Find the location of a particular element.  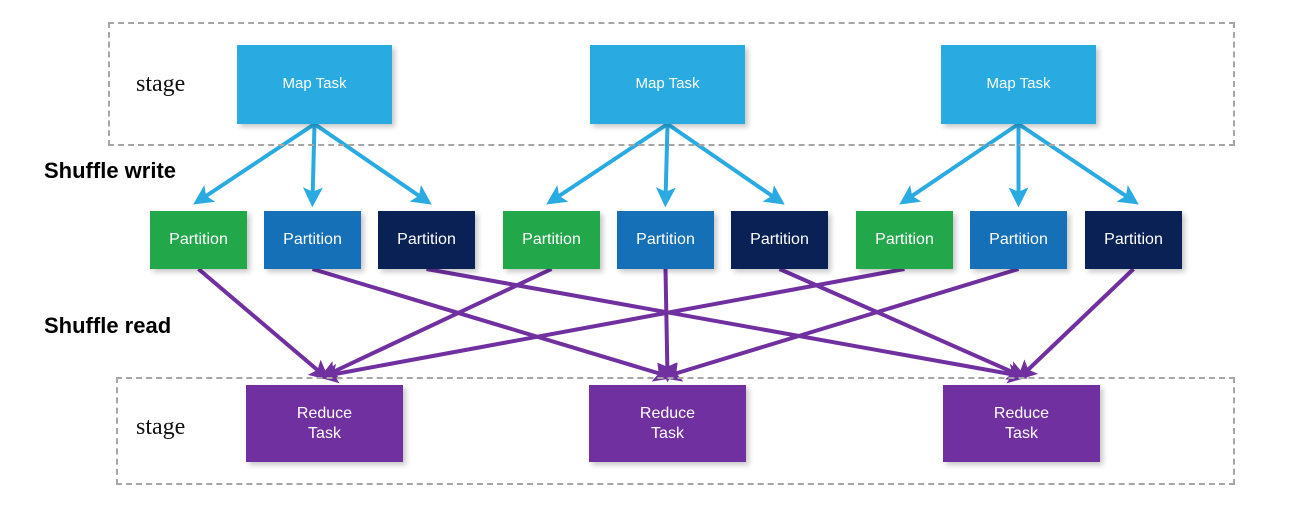

reduce-task-3: Reduce Task is located at coordinates (1021, 423).